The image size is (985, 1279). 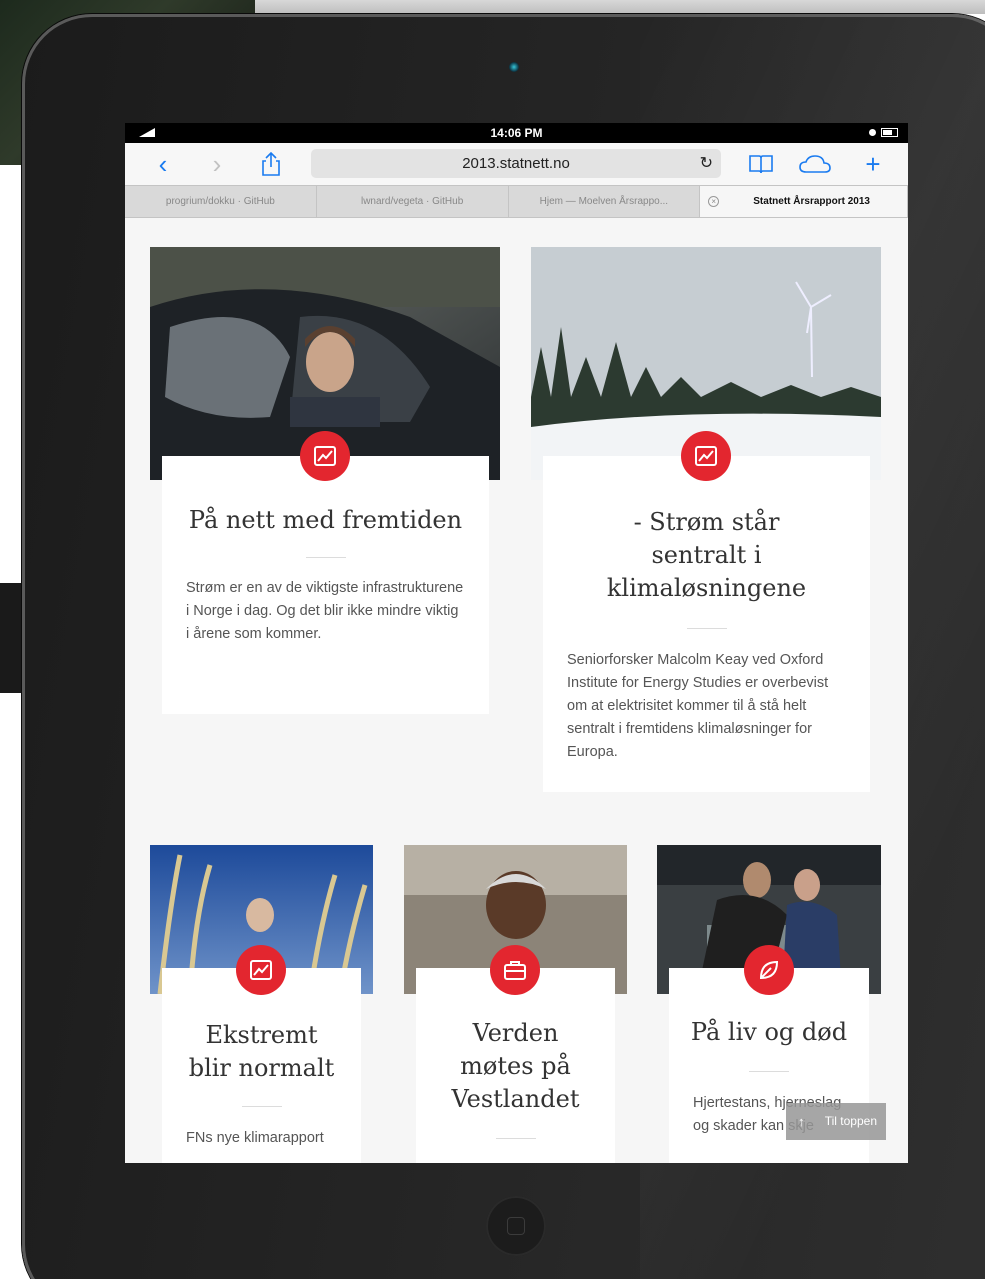 I want to click on share-icon, so click(x=271, y=164).